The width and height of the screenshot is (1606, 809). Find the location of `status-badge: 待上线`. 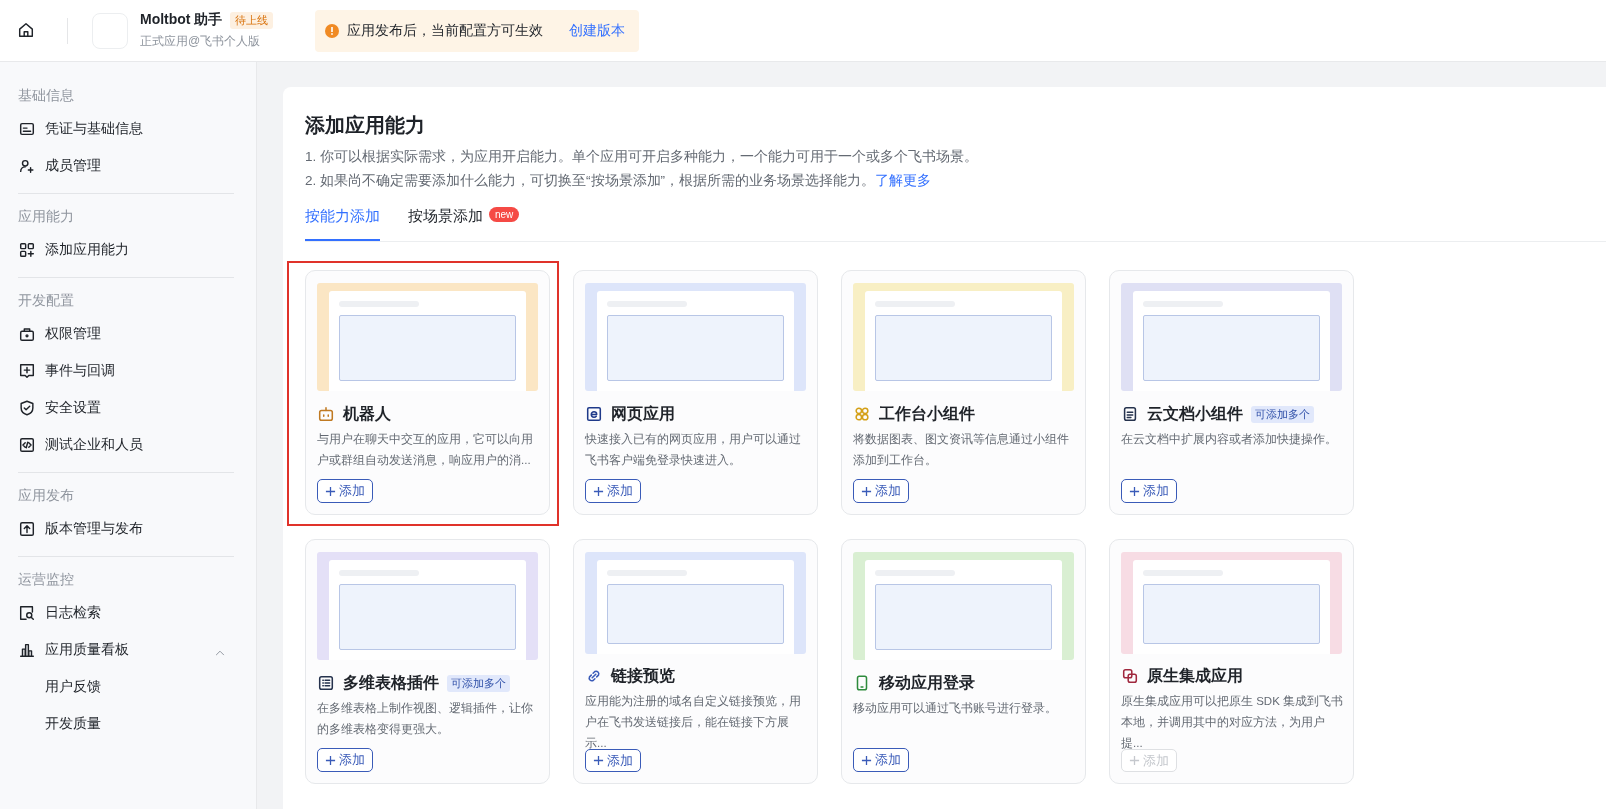

status-badge: 待上线 is located at coordinates (252, 20).